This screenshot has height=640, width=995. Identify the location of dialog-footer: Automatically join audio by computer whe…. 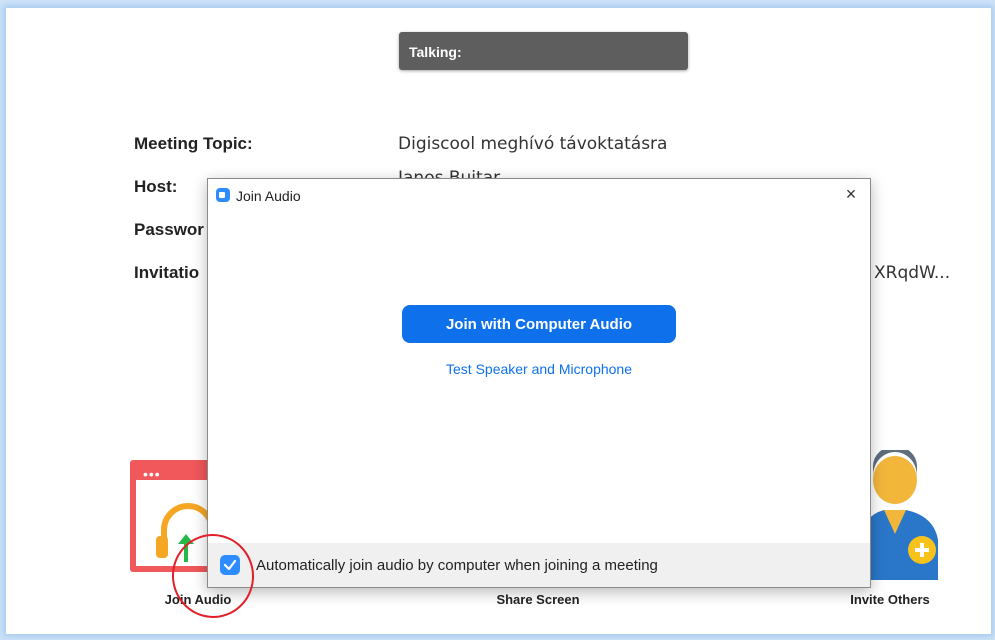
(539, 565).